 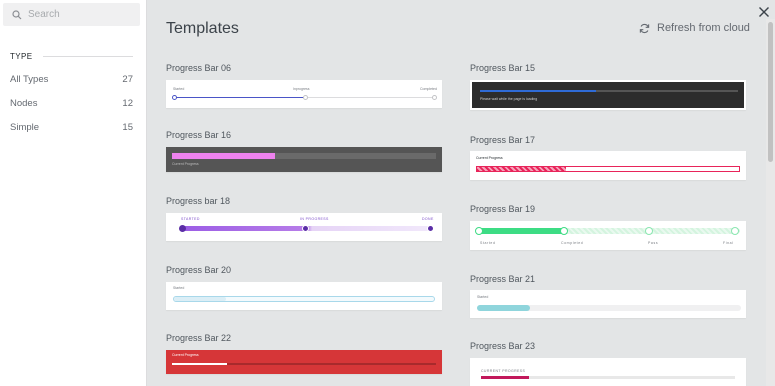 What do you see at coordinates (764, 12) in the screenshot?
I see `close-icon` at bounding box center [764, 12].